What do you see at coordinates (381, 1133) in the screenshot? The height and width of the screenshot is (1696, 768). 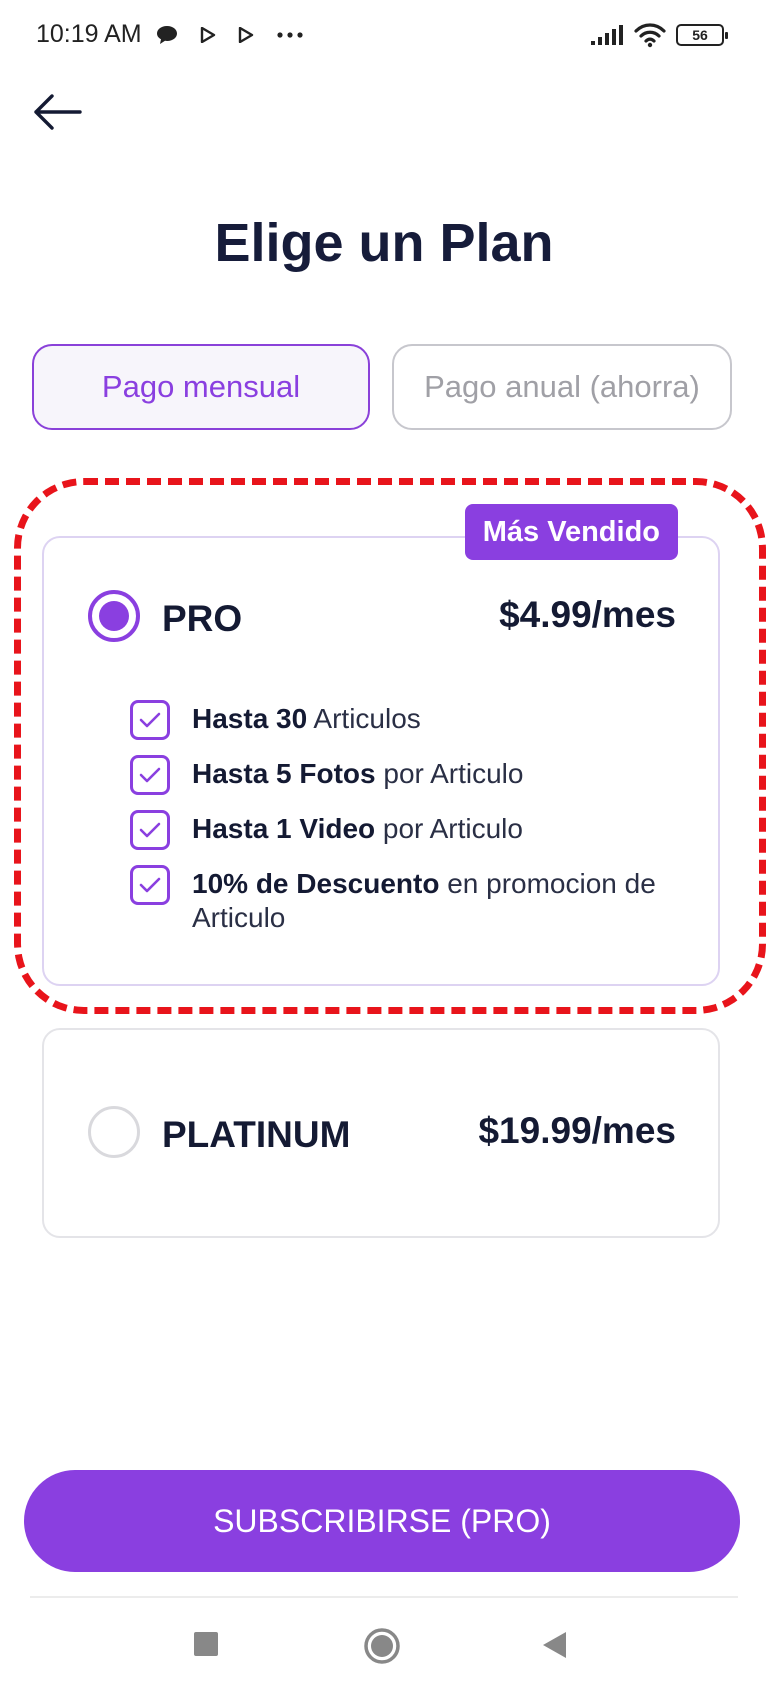 I see `plan-card-platinum: PLATINUM $19.99/mes` at bounding box center [381, 1133].